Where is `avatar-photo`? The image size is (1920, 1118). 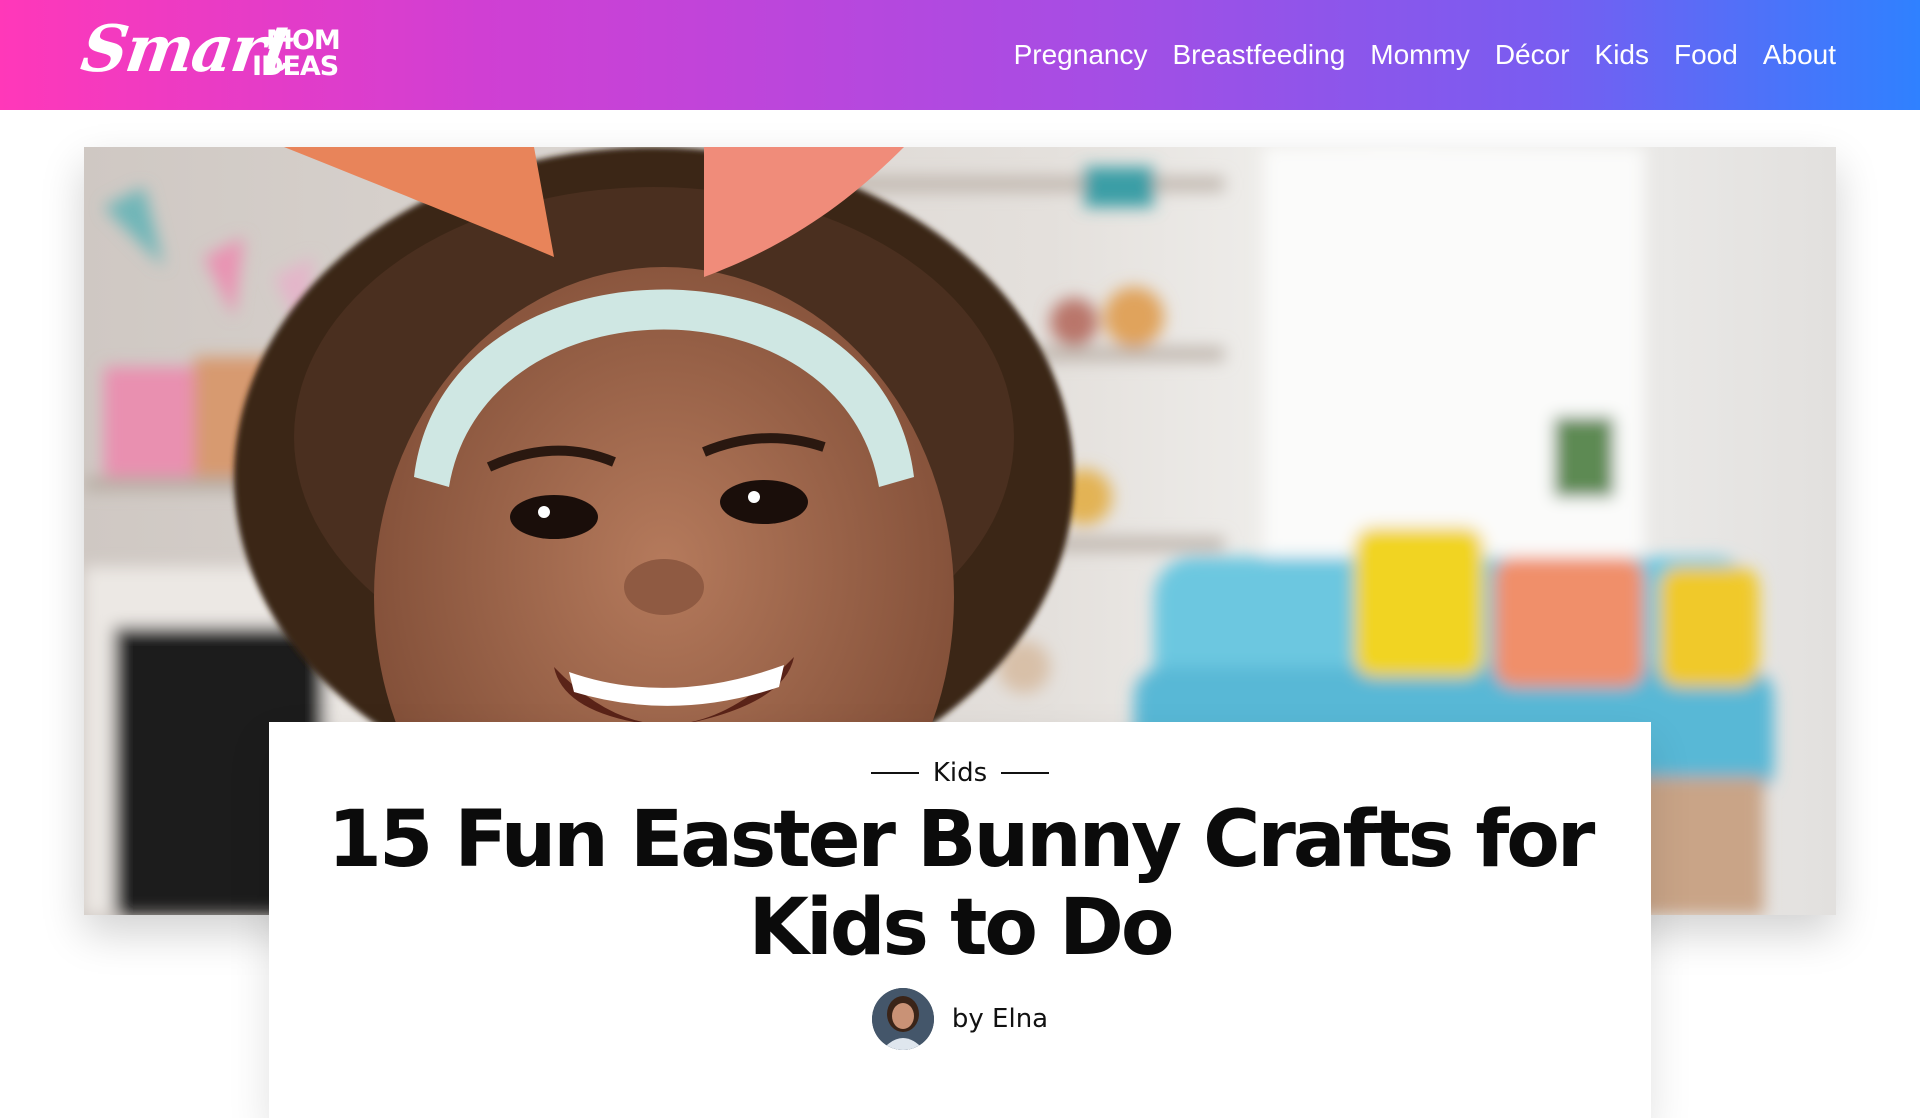
avatar-photo is located at coordinates (902, 1019).